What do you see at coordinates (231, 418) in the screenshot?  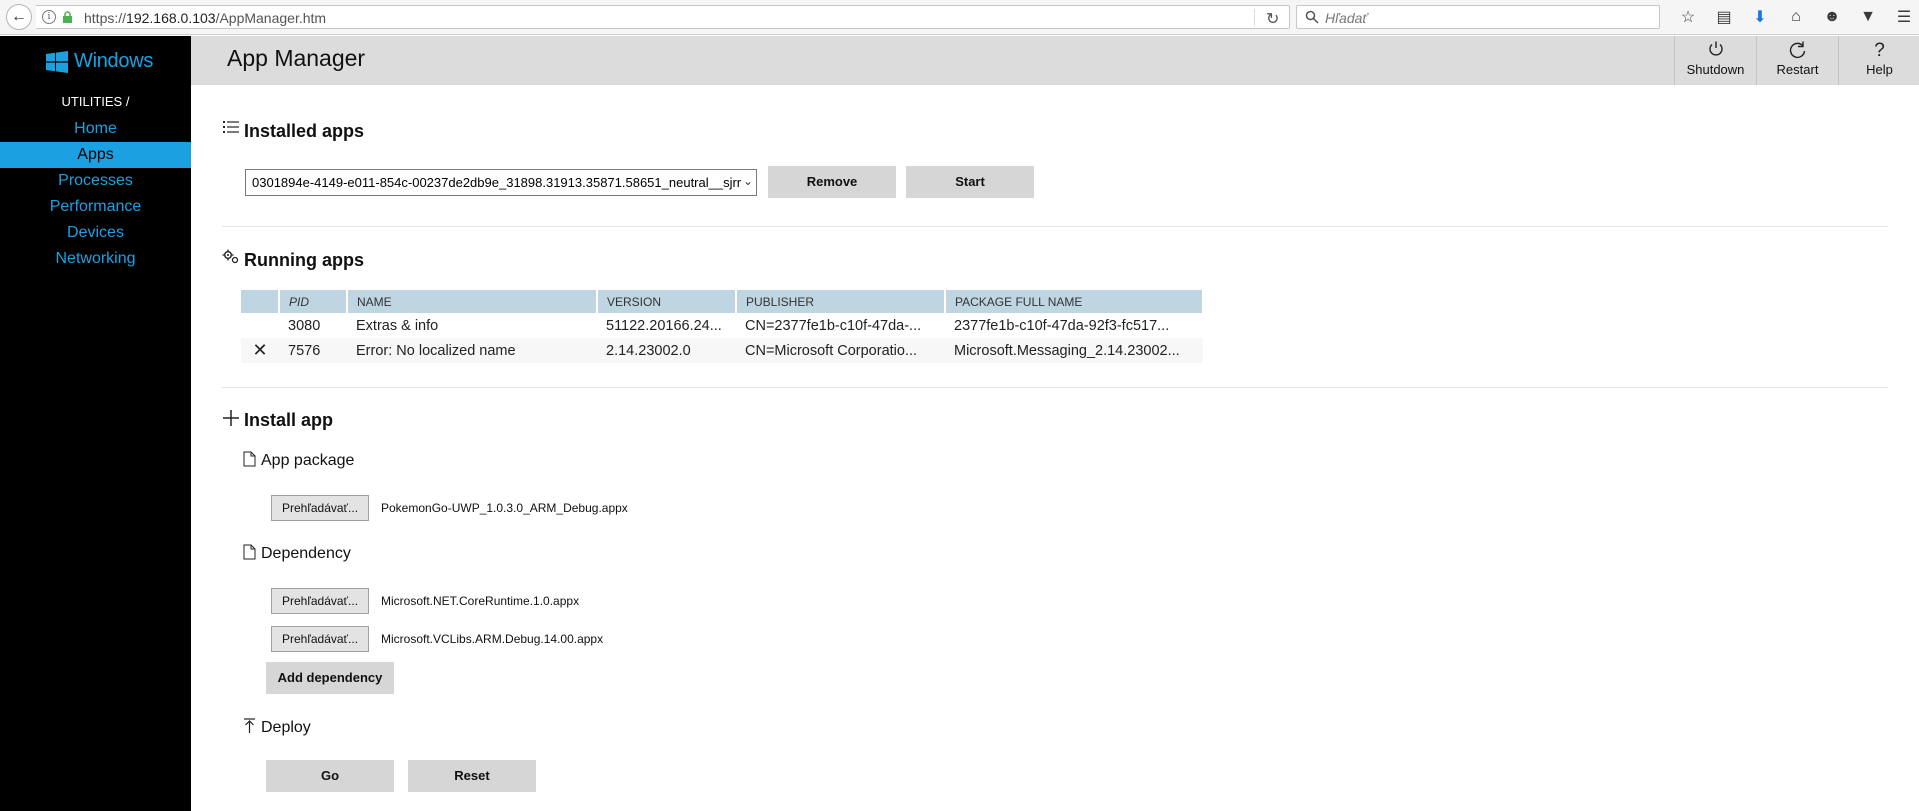 I see `plus-icon` at bounding box center [231, 418].